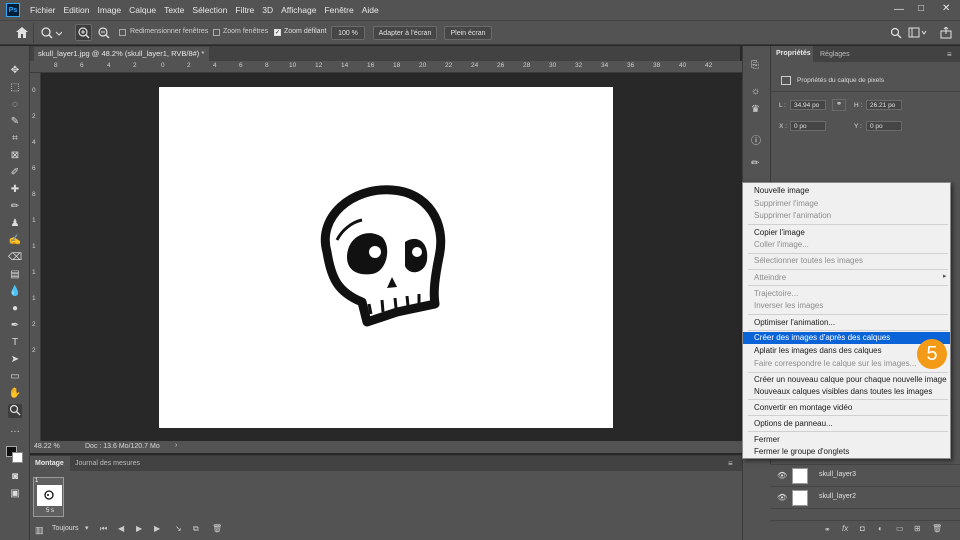 The width and height of the screenshot is (960, 540). What do you see at coordinates (13, 10) in the screenshot?
I see `photoshop-logo-icon: Ps` at bounding box center [13, 10].